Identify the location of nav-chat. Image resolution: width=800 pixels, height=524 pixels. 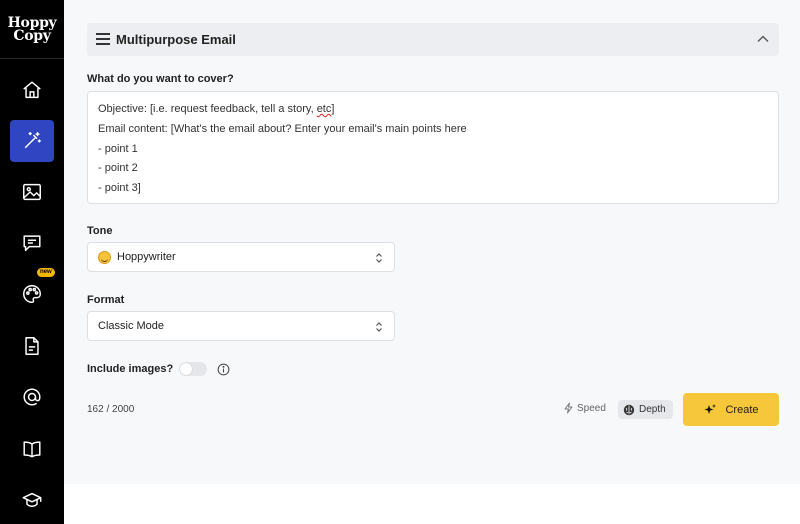
(32, 243).